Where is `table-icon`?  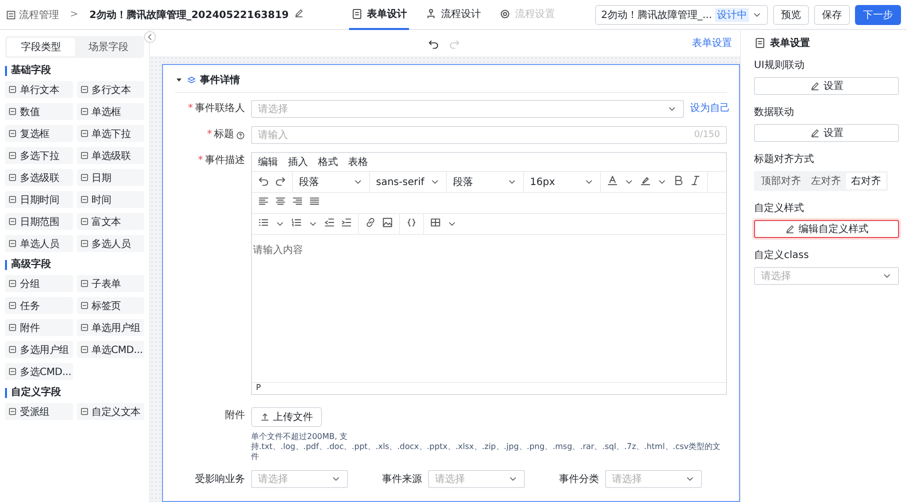
table-icon is located at coordinates (435, 222).